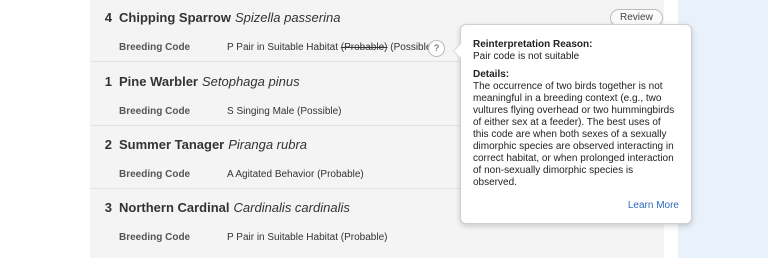  I want to click on species-name: Pine Warbler Setophaga pinus, so click(209, 81).